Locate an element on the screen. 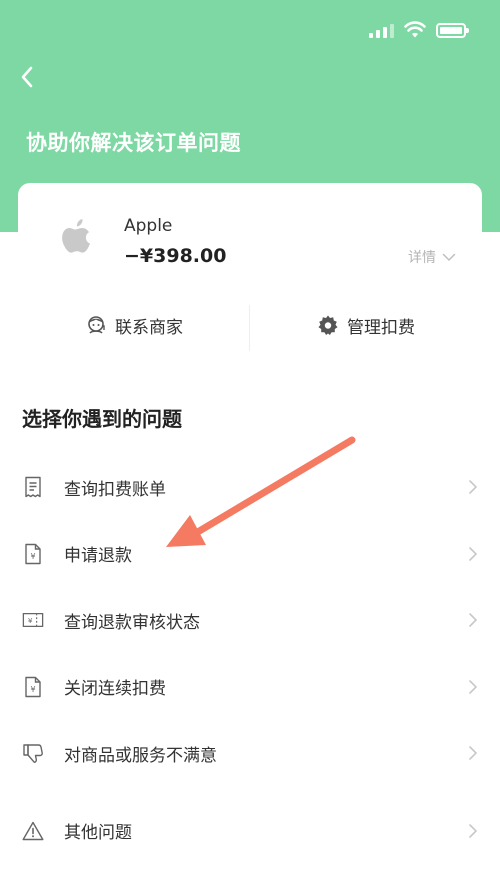 The height and width of the screenshot is (875, 500). gear-icon is located at coordinates (328, 325).